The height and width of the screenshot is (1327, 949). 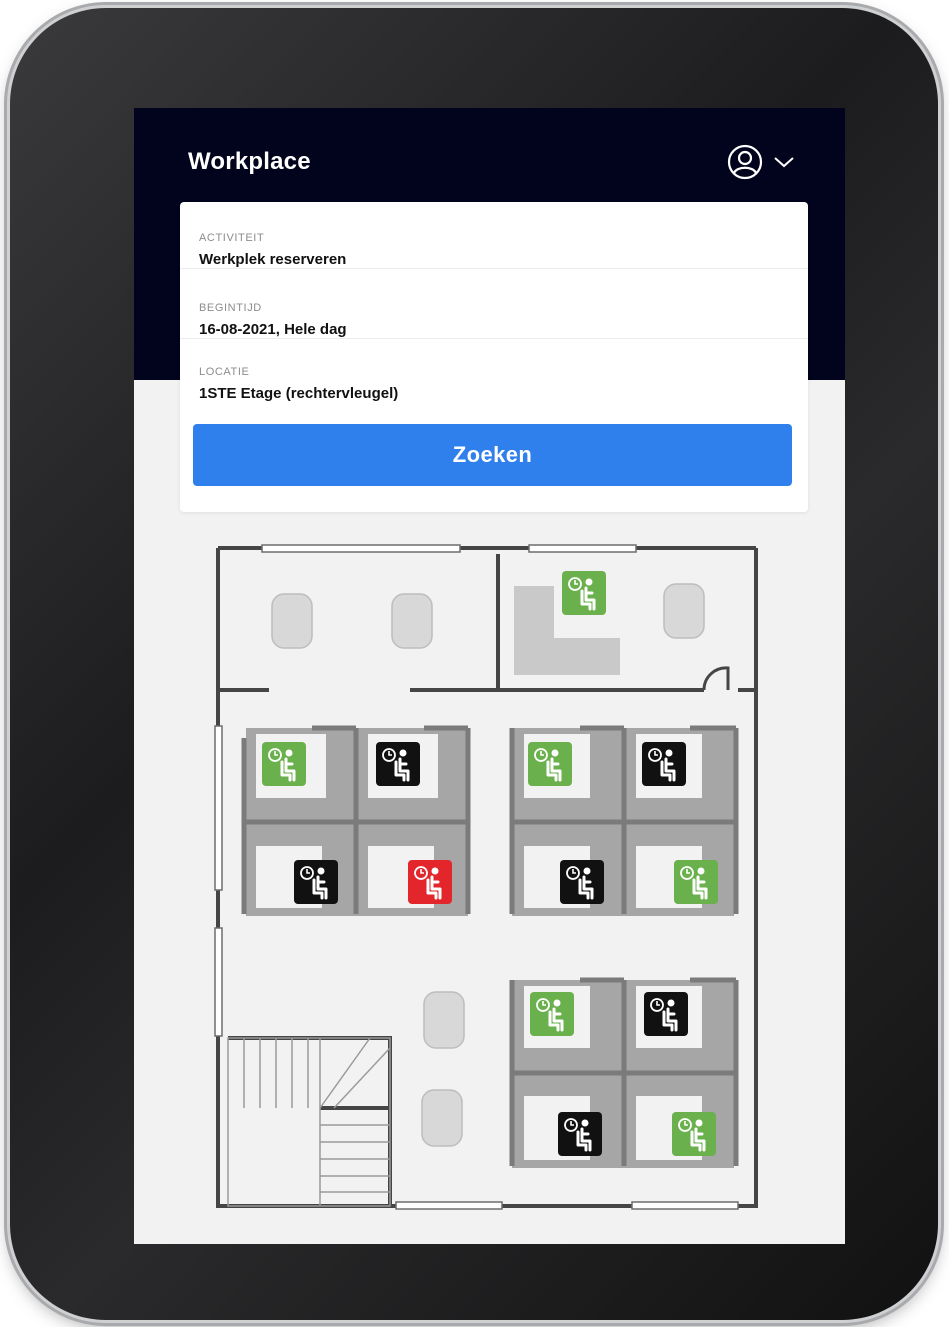 What do you see at coordinates (494, 305) in the screenshot?
I see `start-time-field: BEGINTIJD 16-08-2021, Hele dag` at bounding box center [494, 305].